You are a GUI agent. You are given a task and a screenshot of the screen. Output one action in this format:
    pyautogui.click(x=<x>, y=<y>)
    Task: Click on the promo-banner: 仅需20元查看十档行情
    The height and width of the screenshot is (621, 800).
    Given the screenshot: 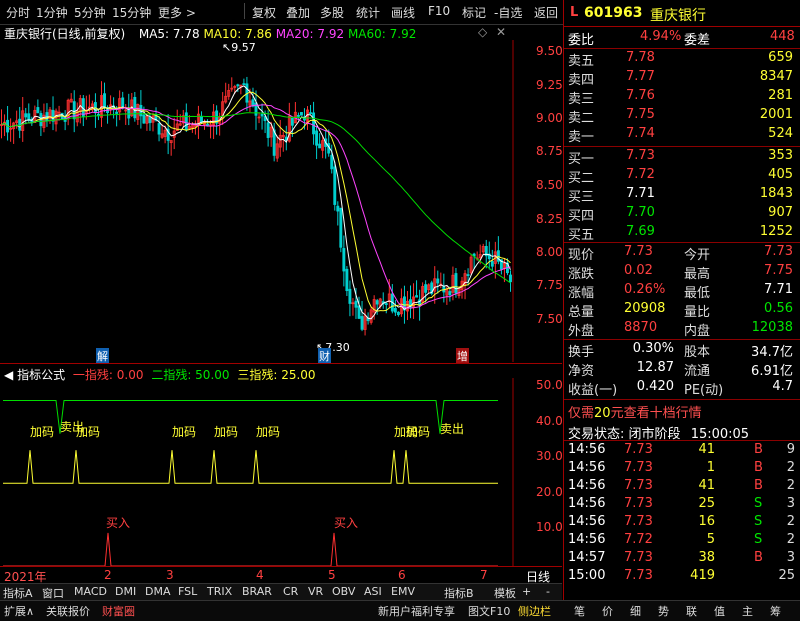 What is the action you would take?
    pyautogui.click(x=635, y=411)
    